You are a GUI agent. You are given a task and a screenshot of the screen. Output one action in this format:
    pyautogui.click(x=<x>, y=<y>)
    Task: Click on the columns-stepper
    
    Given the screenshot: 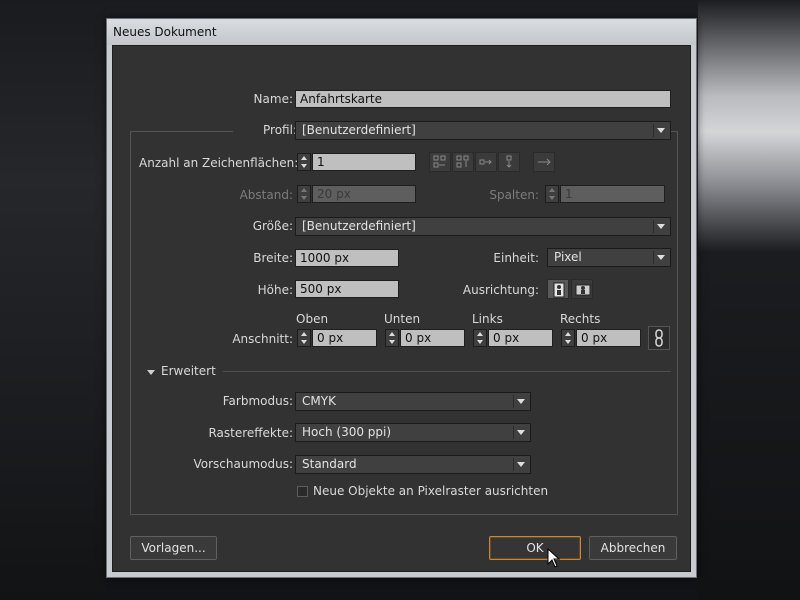 What is the action you would take?
    pyautogui.click(x=552, y=194)
    